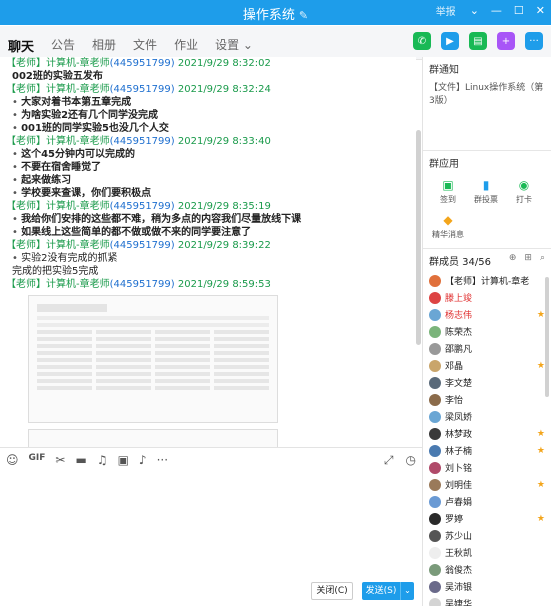  I want to click on member-item: 林梦政 ★, so click(487, 433).